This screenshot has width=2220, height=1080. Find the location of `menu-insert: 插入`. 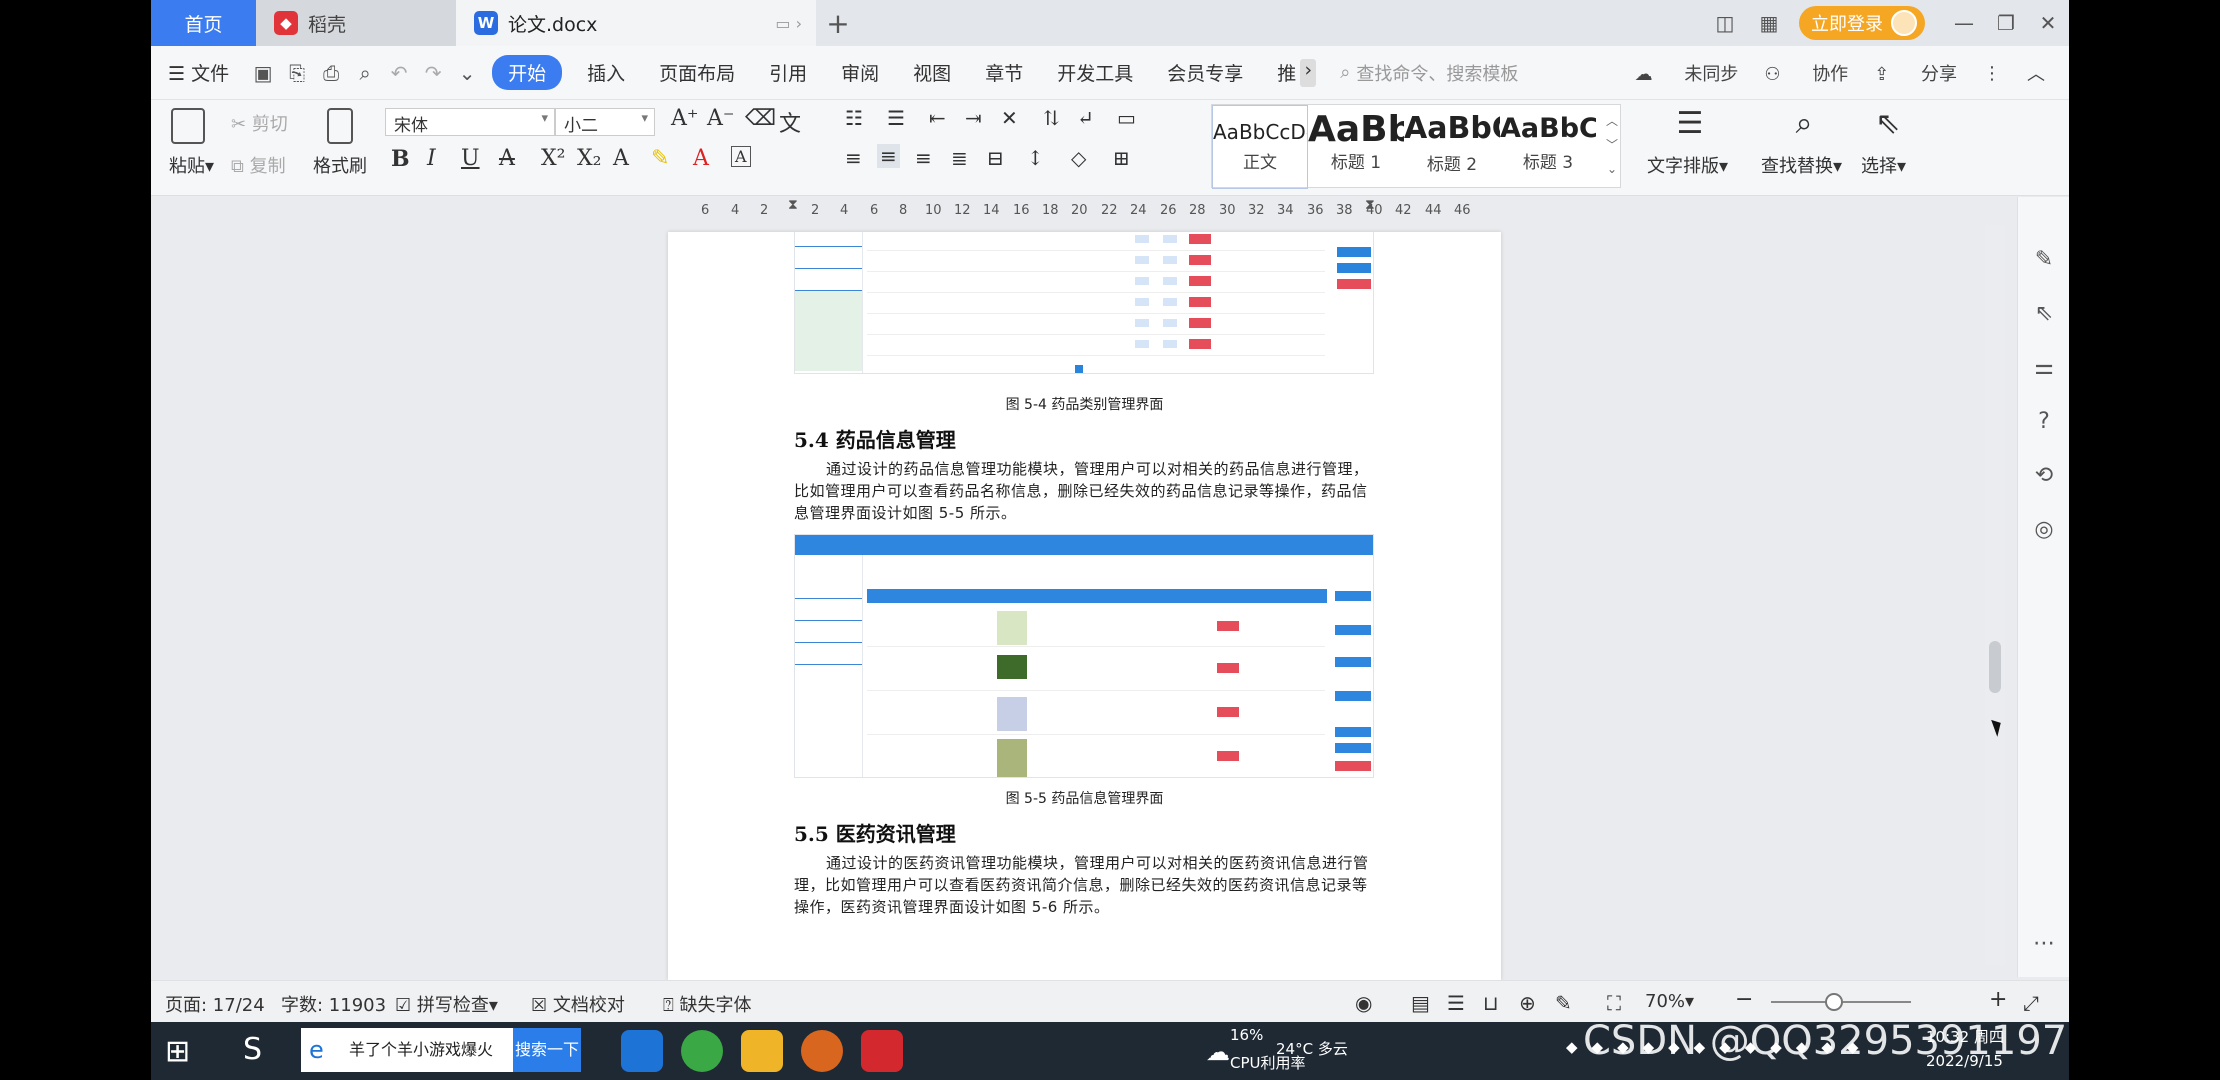

menu-insert: 插入 is located at coordinates (606, 72).